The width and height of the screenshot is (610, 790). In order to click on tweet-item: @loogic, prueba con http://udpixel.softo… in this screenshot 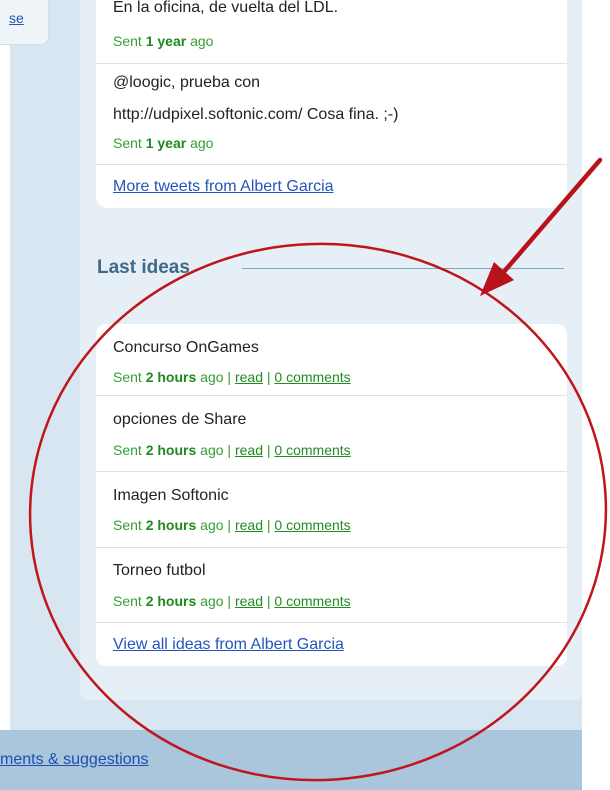, I will do `click(331, 114)`.